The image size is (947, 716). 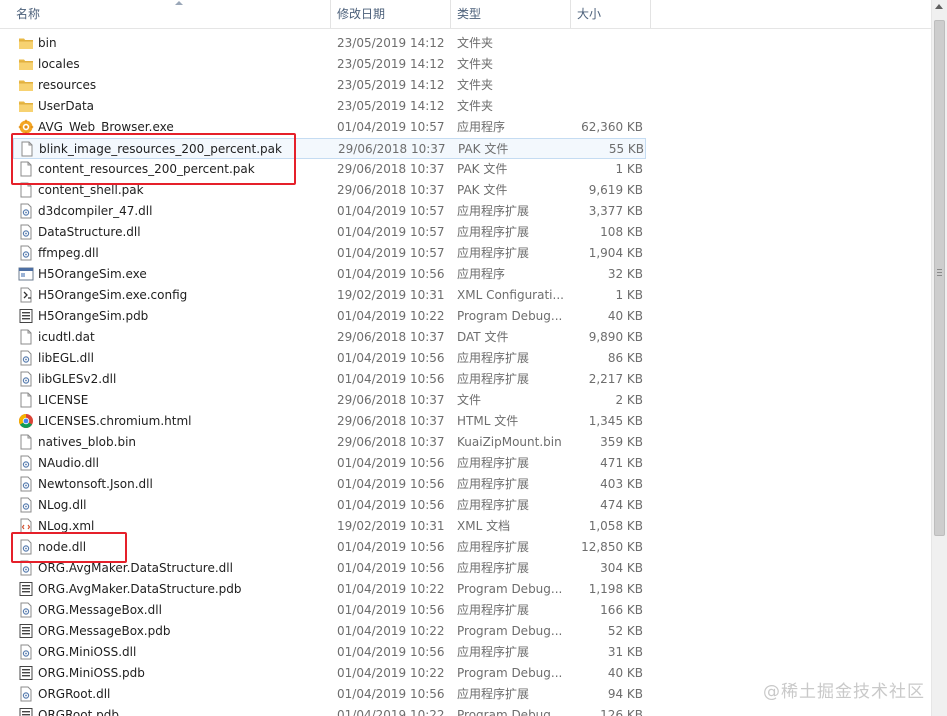 What do you see at coordinates (615, 253) in the screenshot?
I see `file-size: 1,904 KB` at bounding box center [615, 253].